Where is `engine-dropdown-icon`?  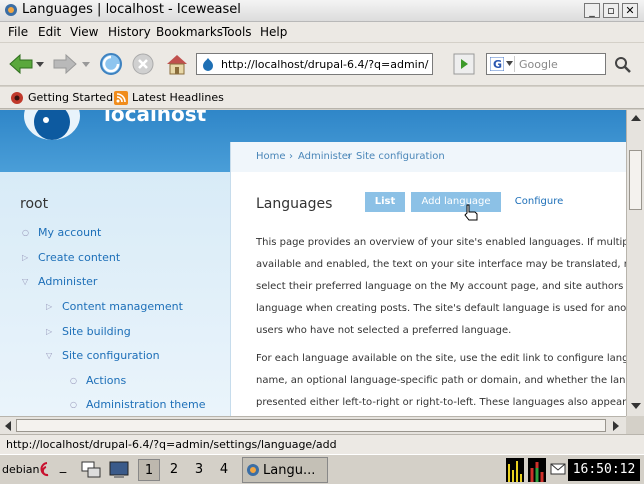 engine-dropdown-icon is located at coordinates (509, 63).